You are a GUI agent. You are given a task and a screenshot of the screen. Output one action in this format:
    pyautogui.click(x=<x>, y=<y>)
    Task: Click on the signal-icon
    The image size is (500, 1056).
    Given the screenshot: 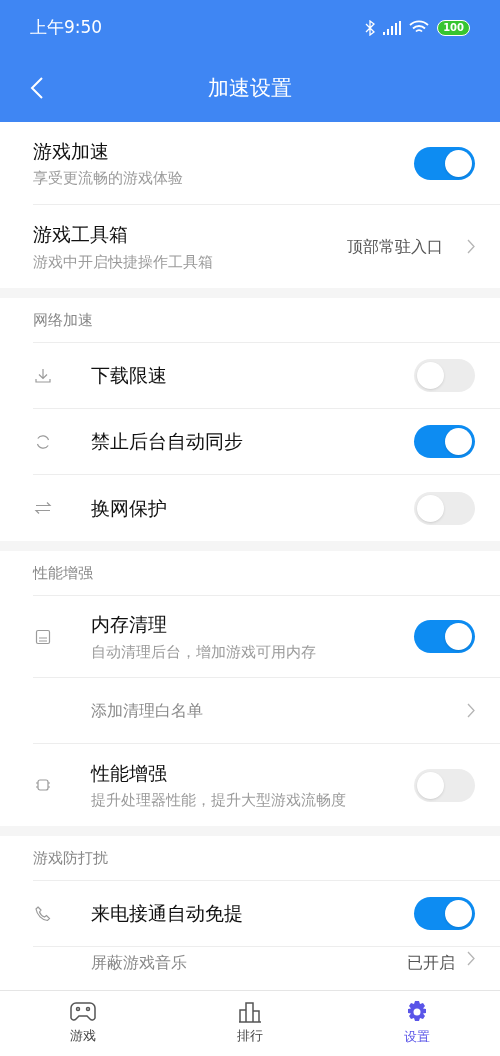 What is the action you would take?
    pyautogui.click(x=392, y=27)
    